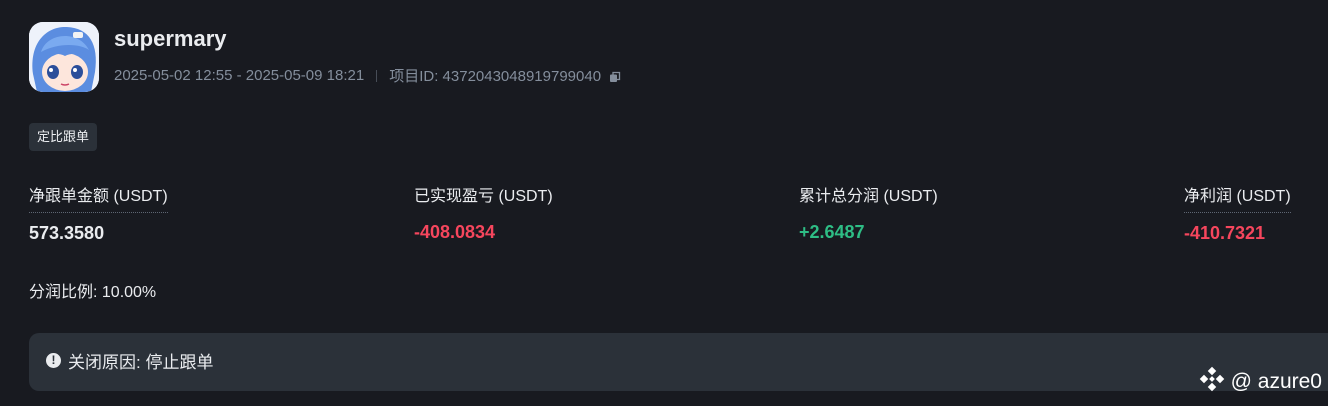 This screenshot has height=406, width=1328. Describe the element at coordinates (483, 196) in the screenshot. I see `stat-label: 已实现盈亏 (USDT)` at that location.